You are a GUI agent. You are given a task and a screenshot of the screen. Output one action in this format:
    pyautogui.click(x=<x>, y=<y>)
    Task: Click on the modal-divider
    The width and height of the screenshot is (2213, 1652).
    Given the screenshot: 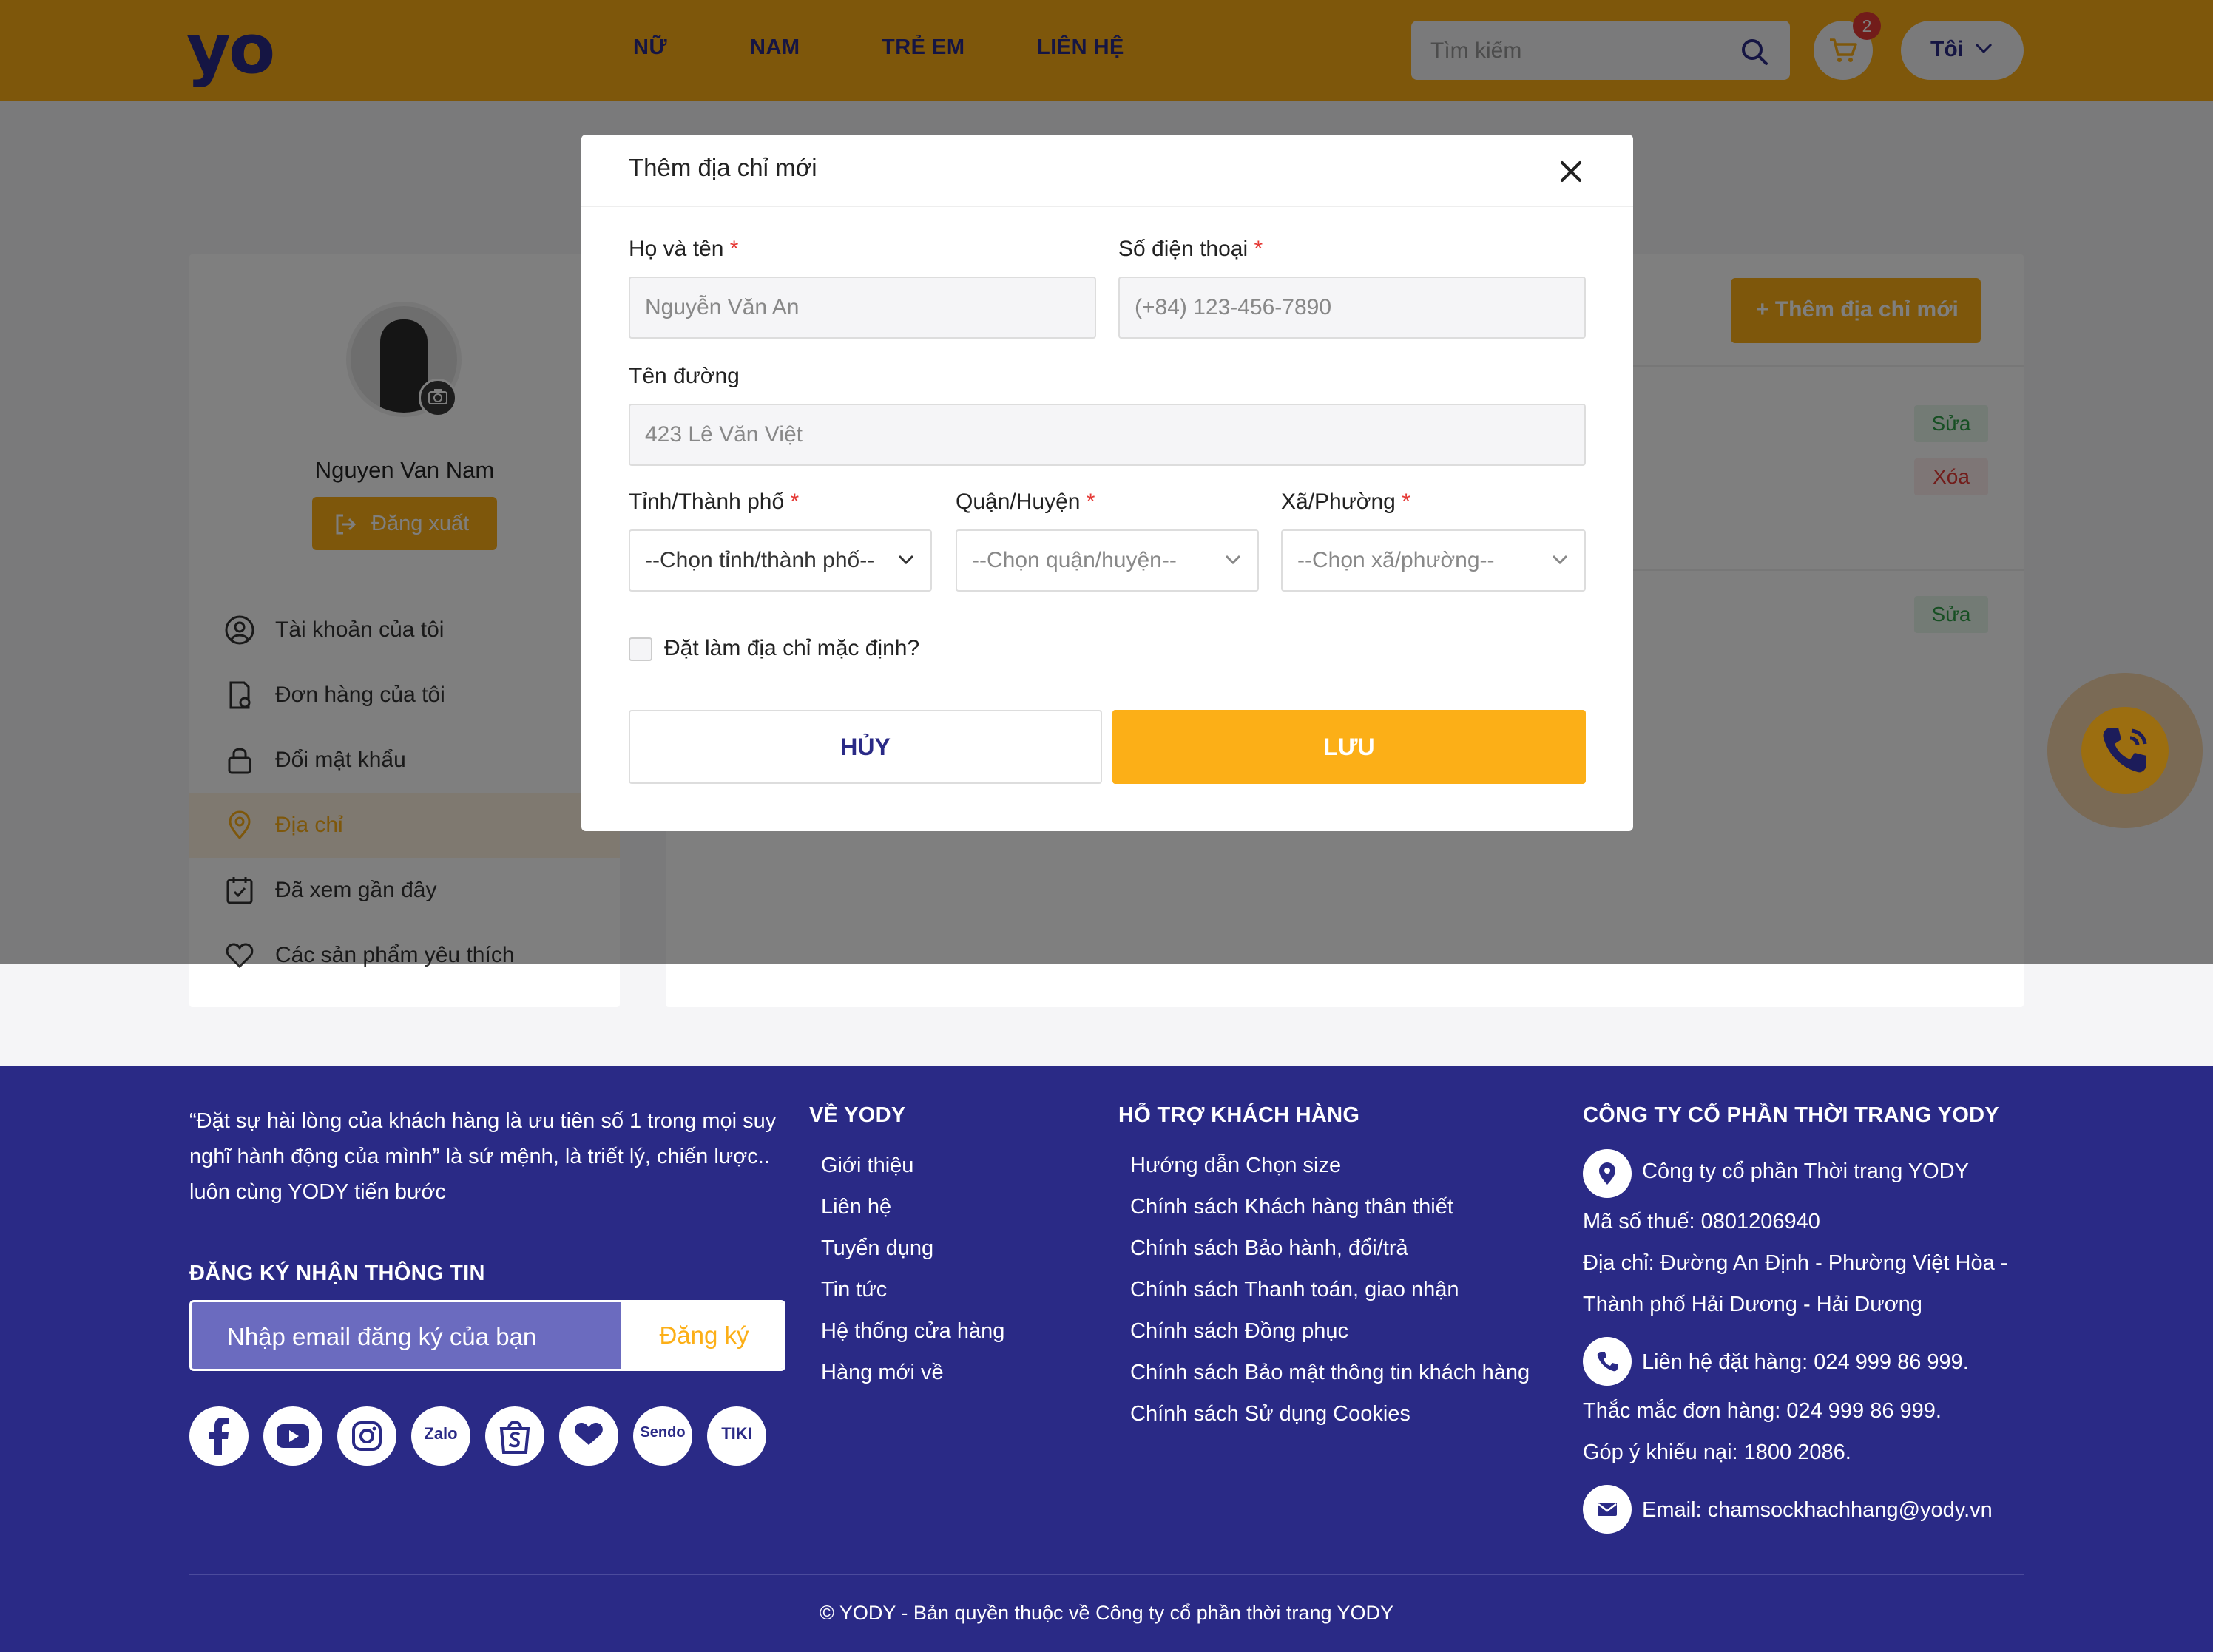 What is the action you would take?
    pyautogui.click(x=1107, y=206)
    